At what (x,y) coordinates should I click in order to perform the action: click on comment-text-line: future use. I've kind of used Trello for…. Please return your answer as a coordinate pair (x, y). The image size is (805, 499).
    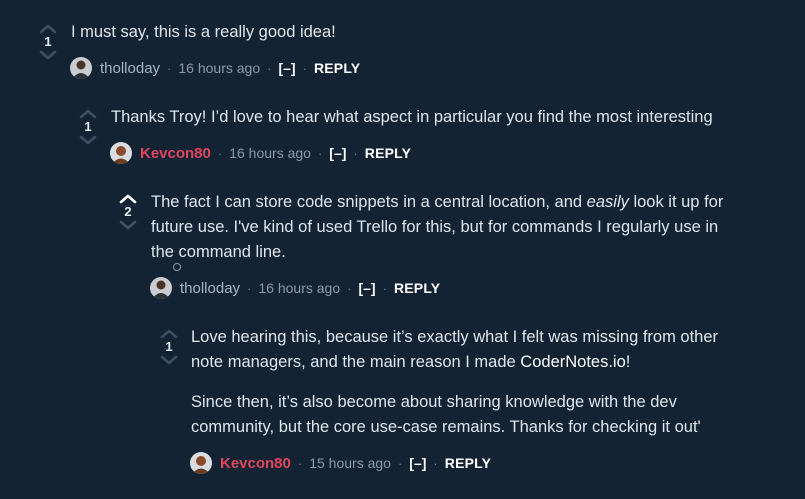
    Looking at the image, I should click on (435, 227).